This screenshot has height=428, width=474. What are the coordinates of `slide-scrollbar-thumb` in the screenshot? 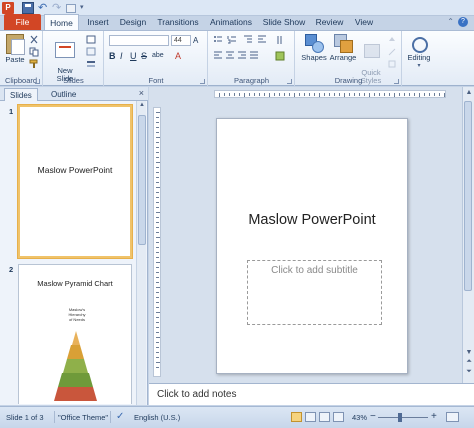 It's located at (468, 196).